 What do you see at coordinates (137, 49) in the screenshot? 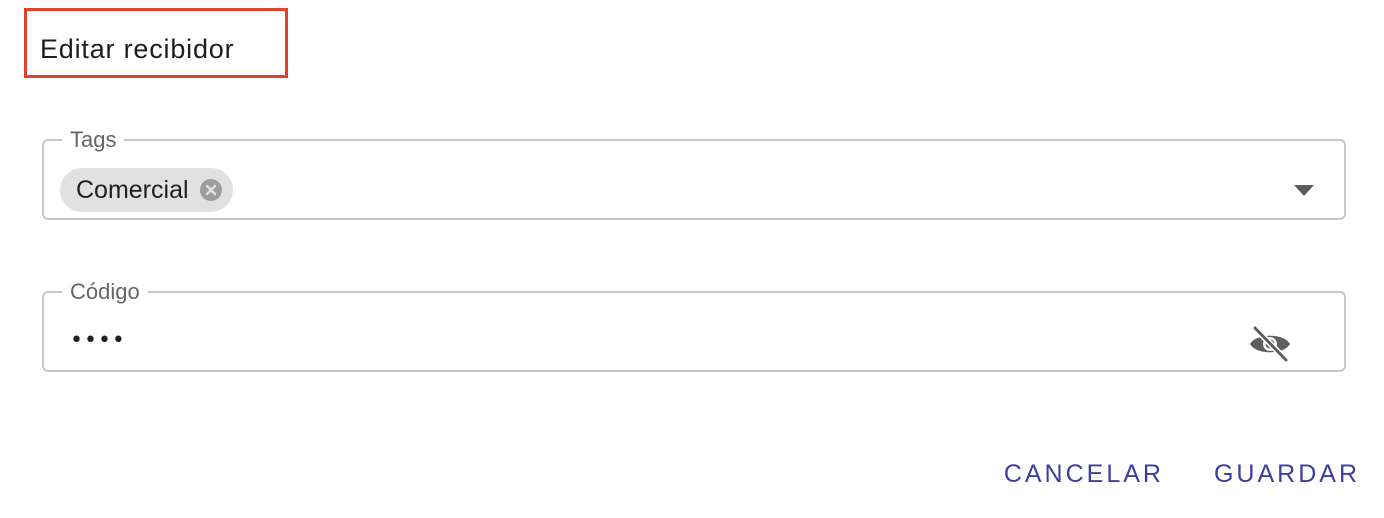
I see `dialog-title: Editar recibidor` at bounding box center [137, 49].